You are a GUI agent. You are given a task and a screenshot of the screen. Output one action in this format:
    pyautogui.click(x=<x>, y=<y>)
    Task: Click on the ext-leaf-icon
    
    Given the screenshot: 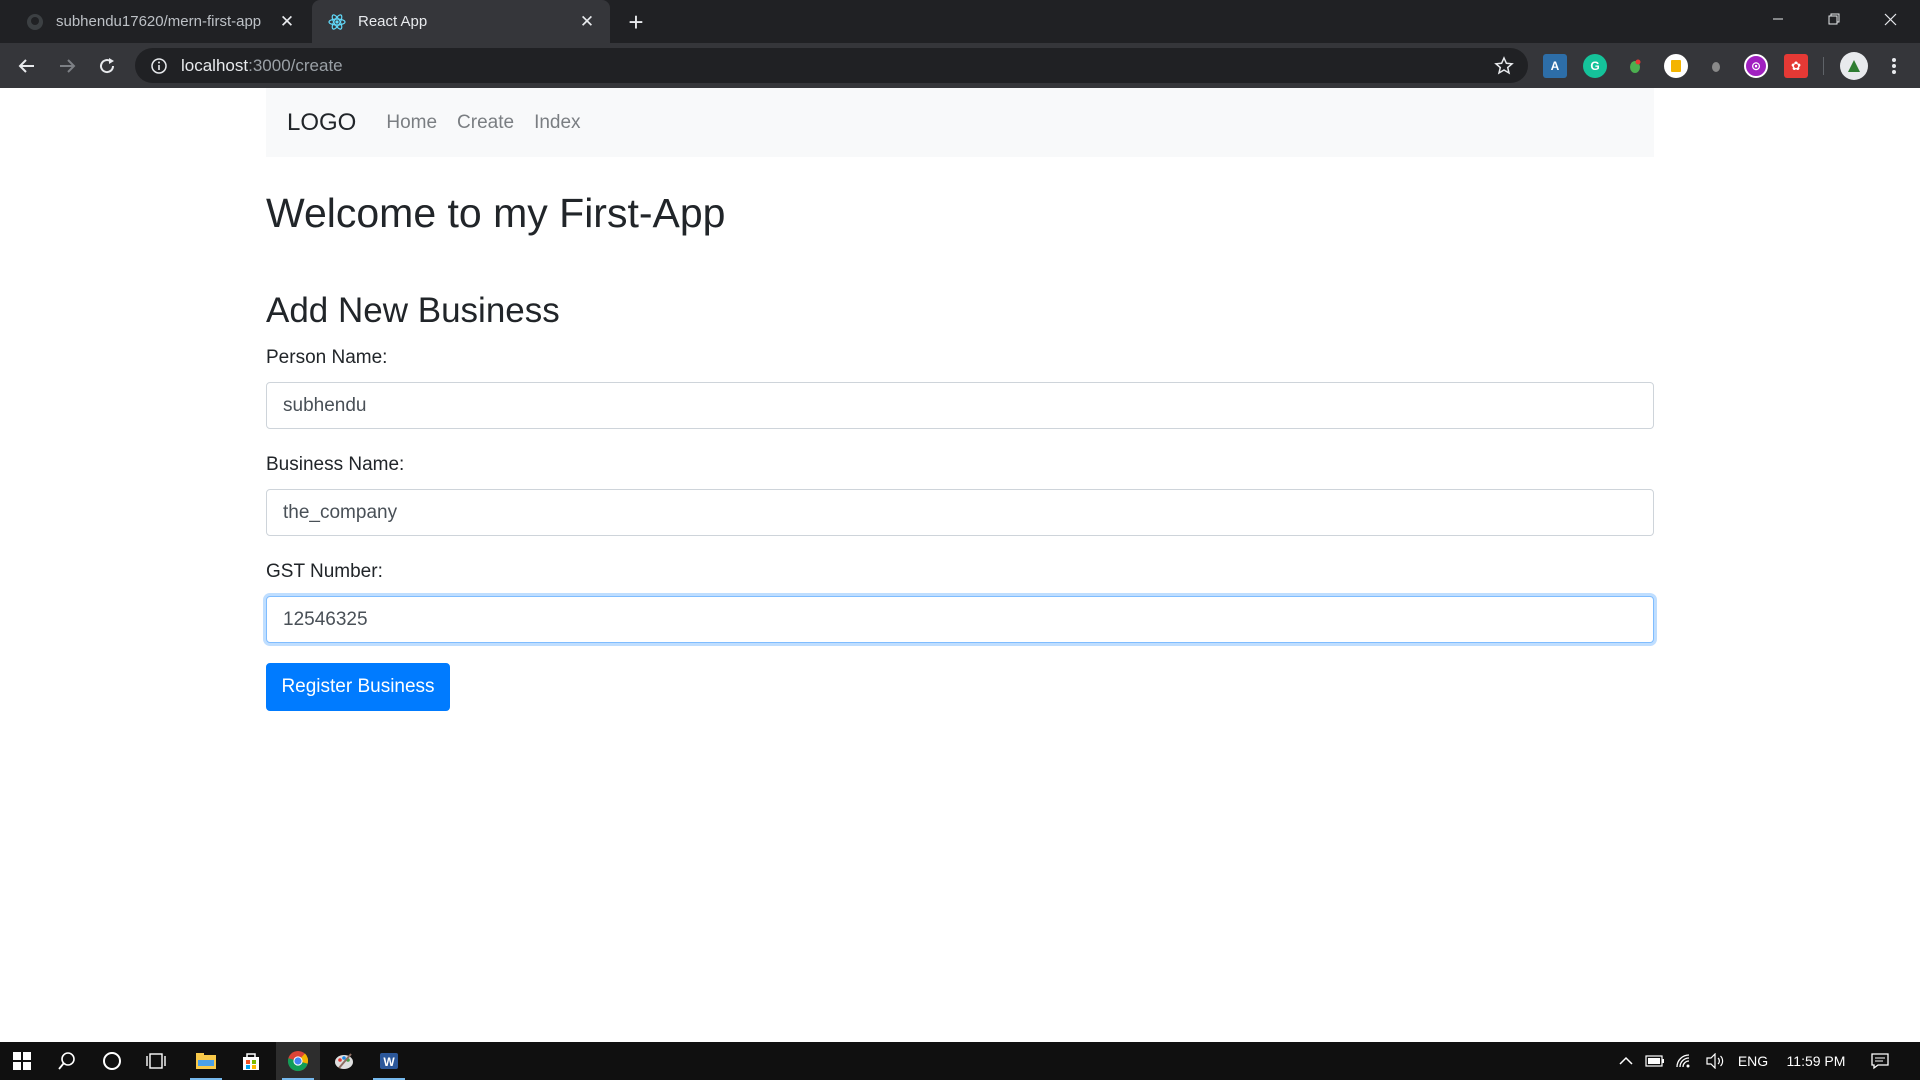 What is the action you would take?
    pyautogui.click(x=1635, y=66)
    